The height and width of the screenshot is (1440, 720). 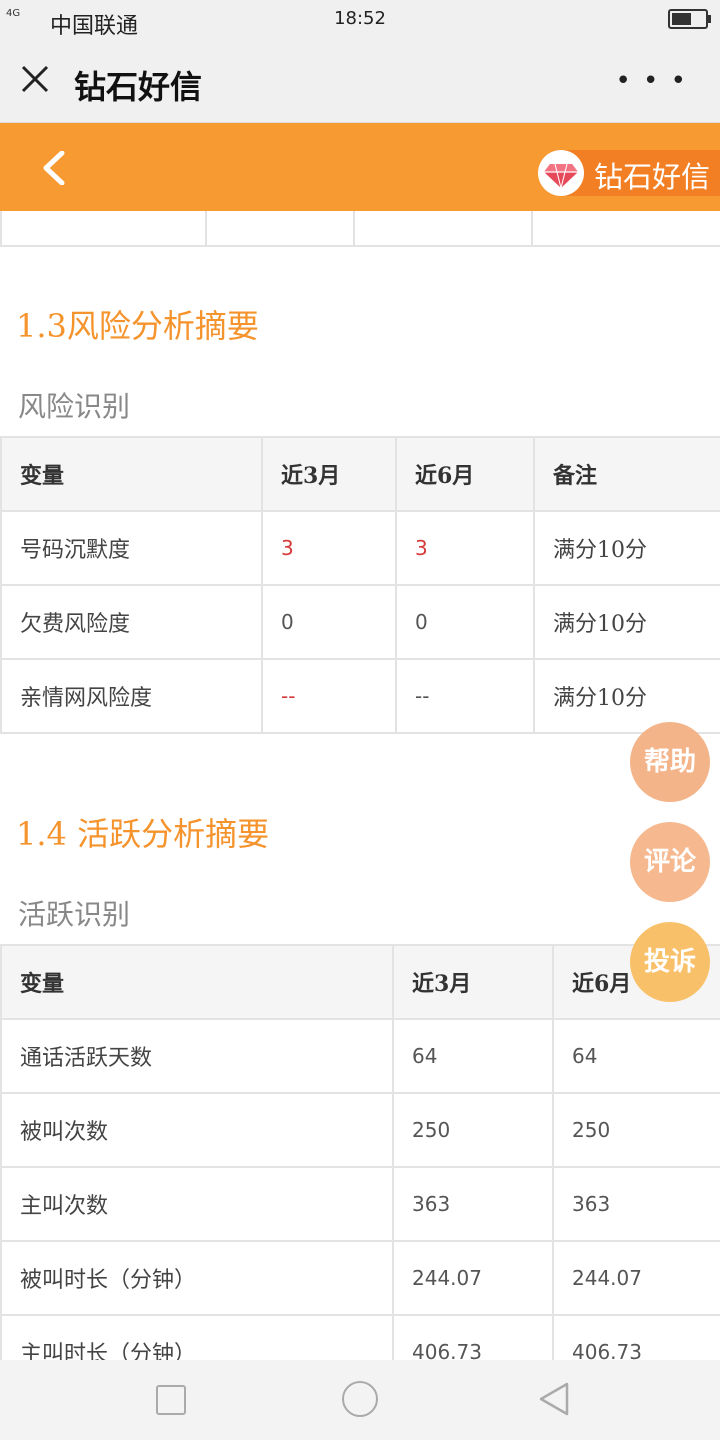 I want to click on status-bar: 4G 中国联通 18:52, so click(x=360, y=20).